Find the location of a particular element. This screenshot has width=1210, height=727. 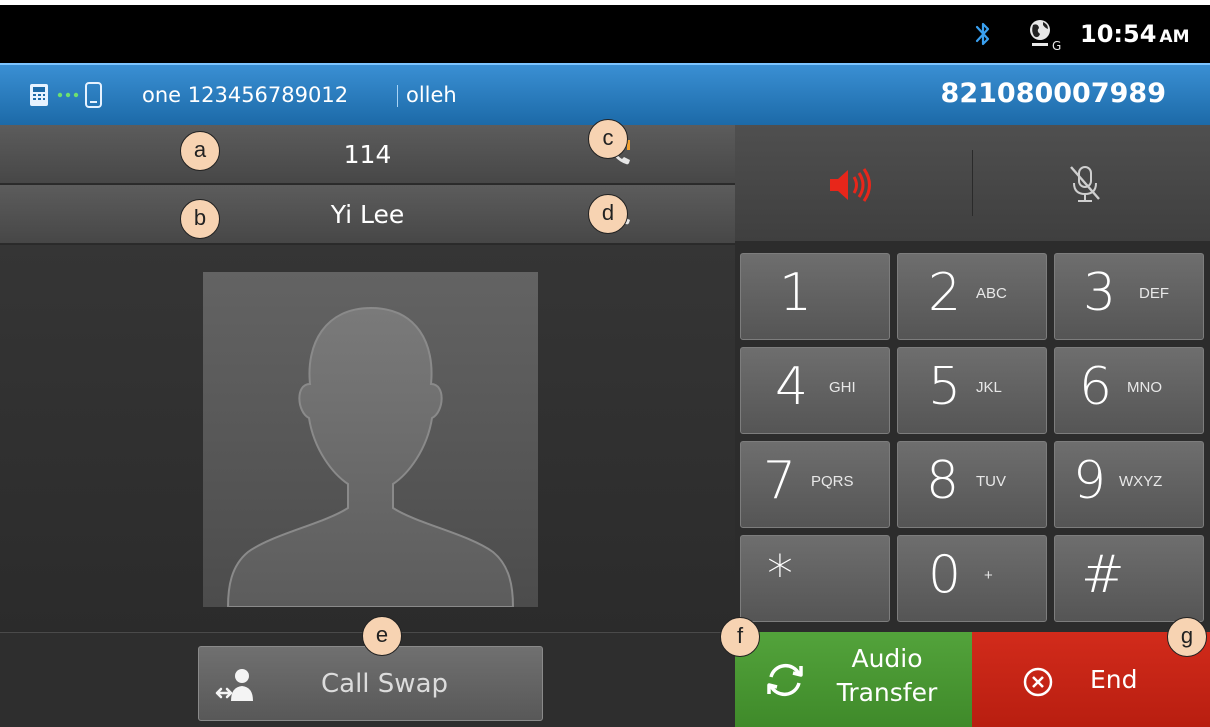

audio-transfer-button: Audio Transfer is located at coordinates (853, 679).